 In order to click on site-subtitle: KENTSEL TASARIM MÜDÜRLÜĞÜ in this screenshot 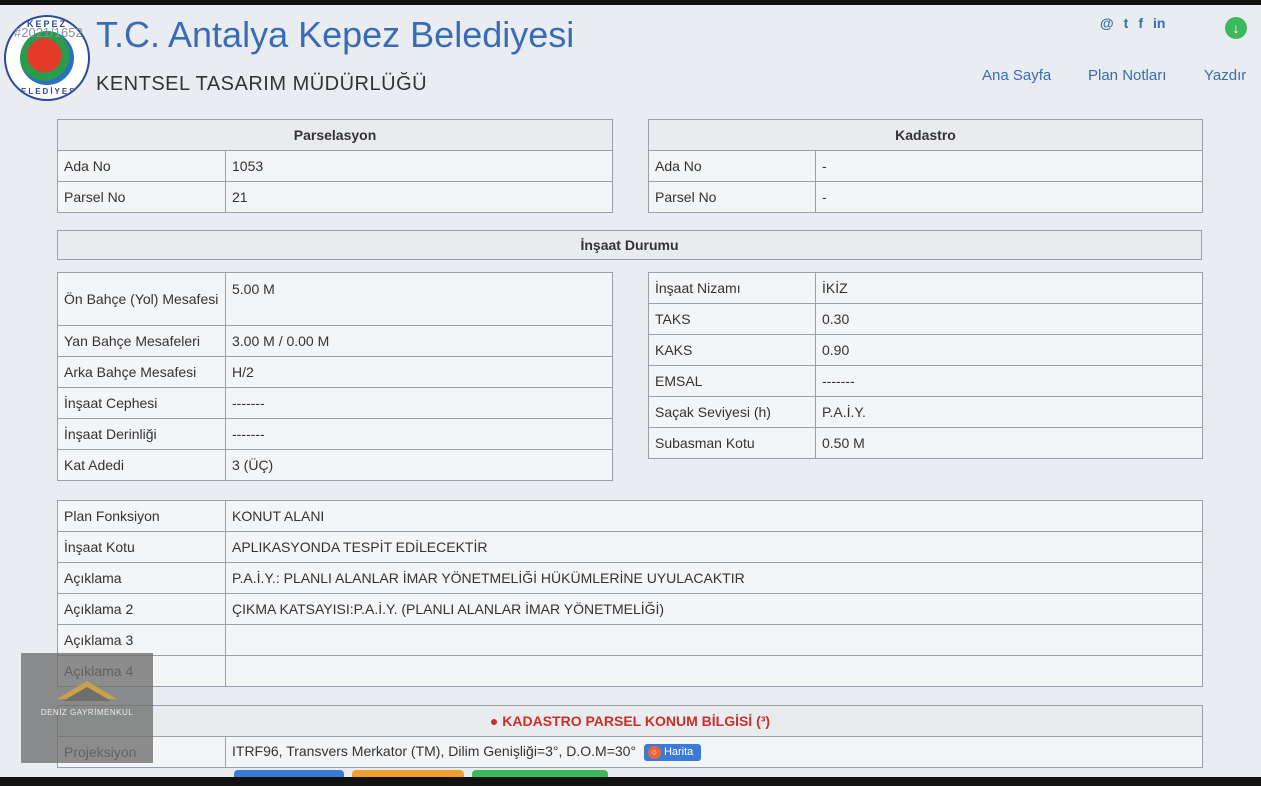, I will do `click(262, 84)`.